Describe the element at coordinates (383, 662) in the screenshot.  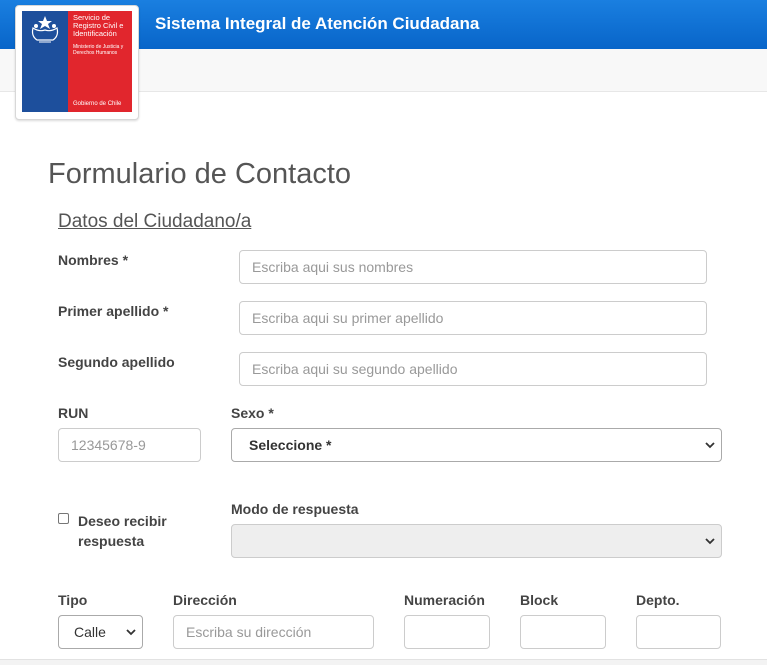
I see `bottom-strip` at that location.